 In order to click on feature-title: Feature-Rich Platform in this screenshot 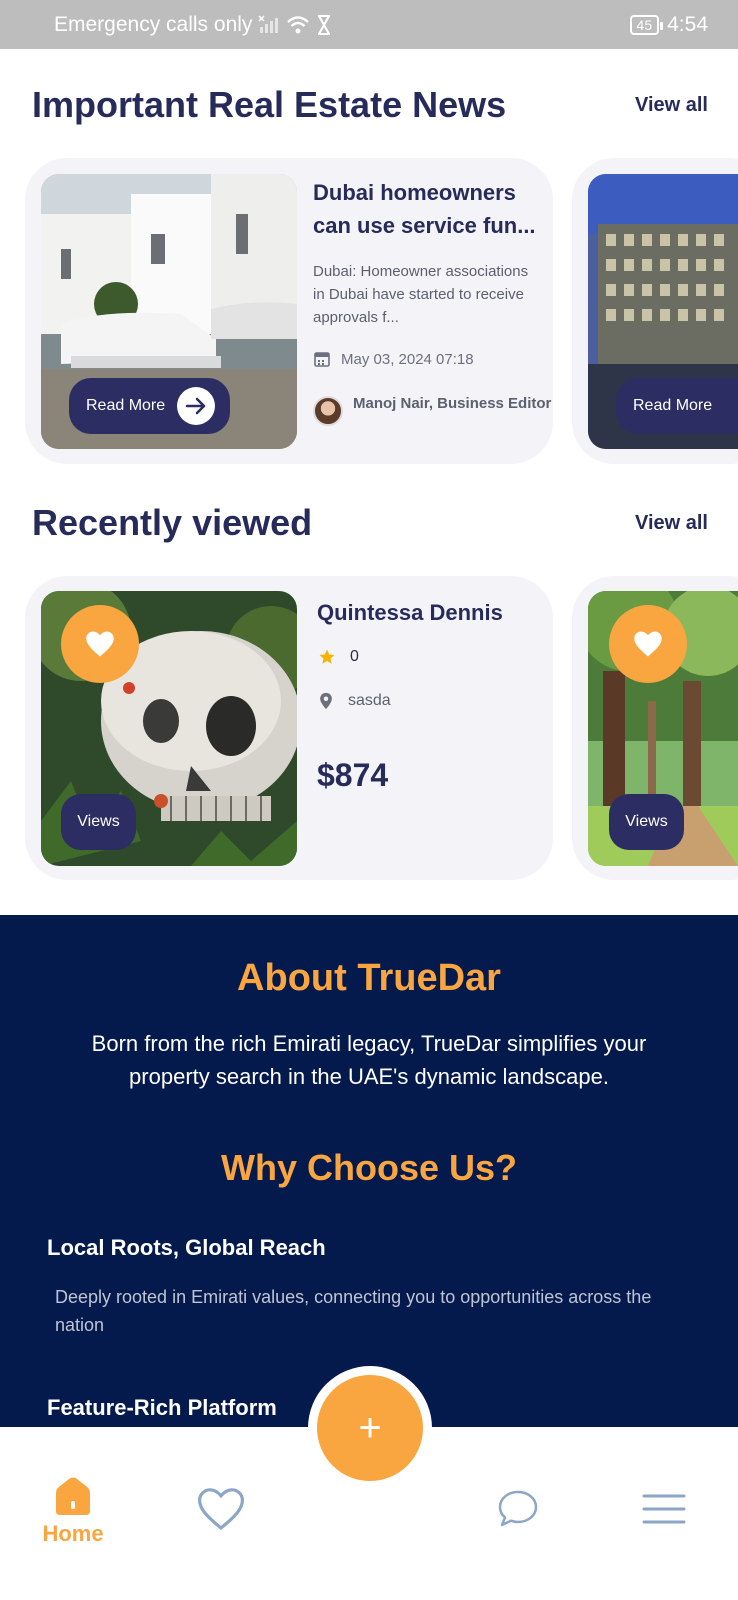, I will do `click(162, 1407)`.